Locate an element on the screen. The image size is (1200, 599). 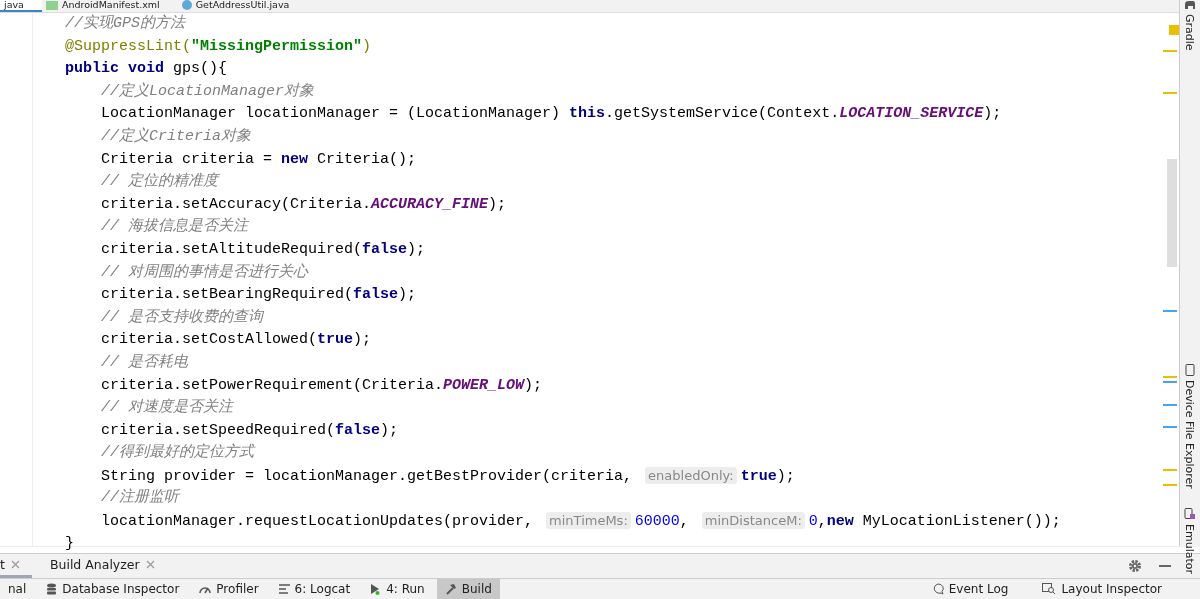
hammer-icon is located at coordinates (450, 589).